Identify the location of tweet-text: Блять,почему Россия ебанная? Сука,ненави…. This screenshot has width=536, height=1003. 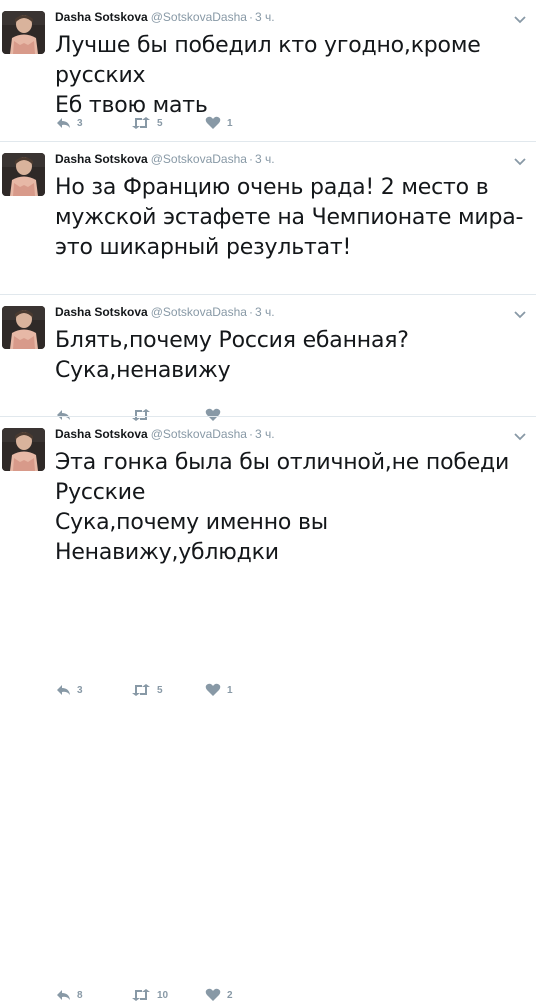
(290, 356).